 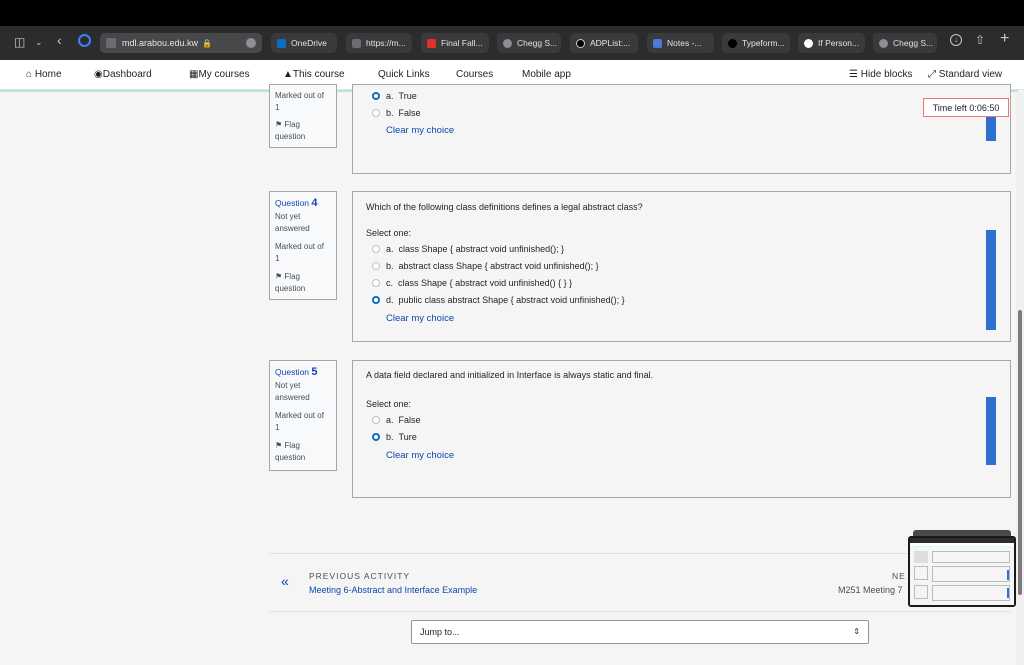 I want to click on back-icon: ‹, so click(x=59, y=40).